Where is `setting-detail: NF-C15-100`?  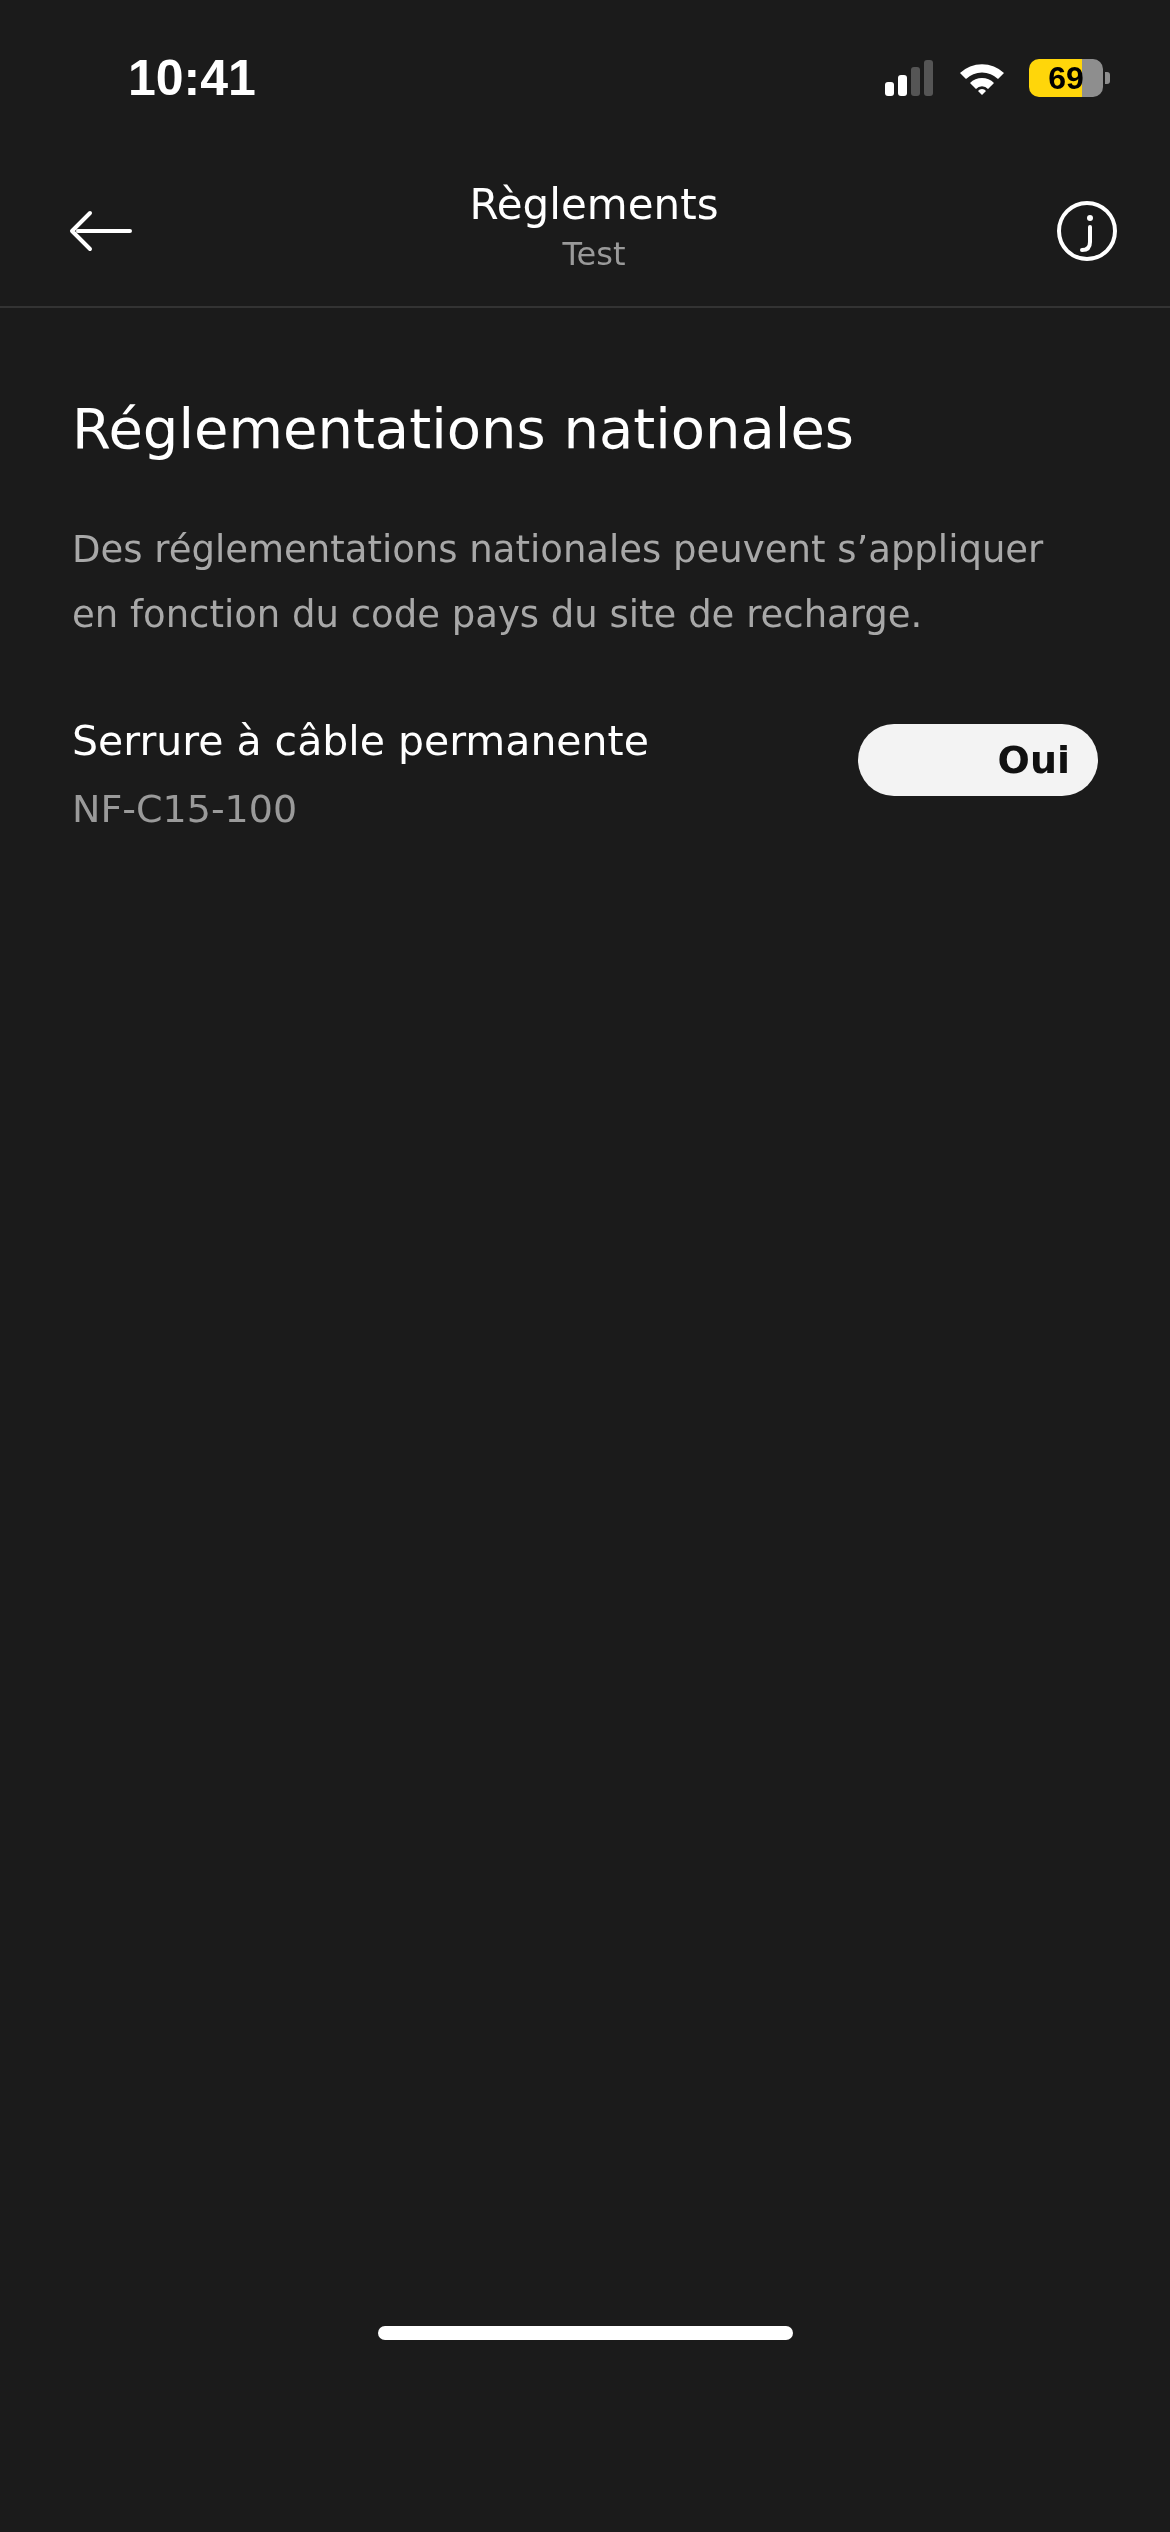
setting-detail: NF-C15-100 is located at coordinates (185, 809).